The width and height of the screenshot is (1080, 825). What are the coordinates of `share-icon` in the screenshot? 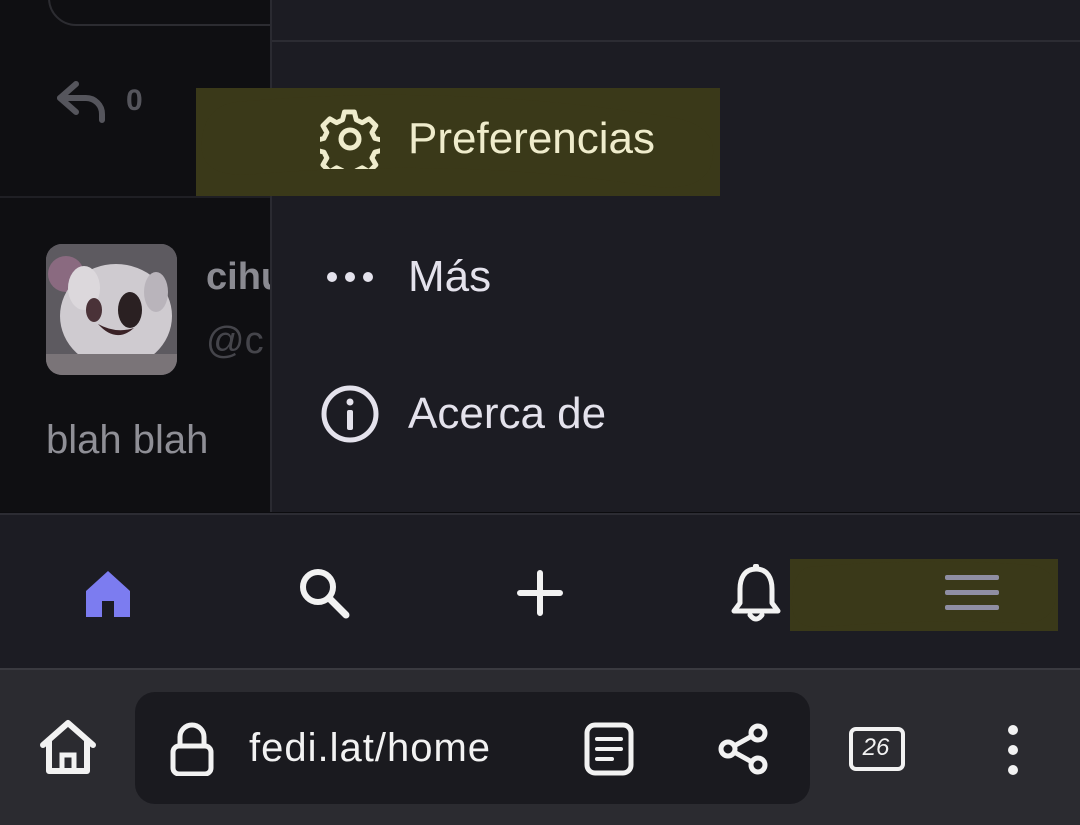 It's located at (743, 749).